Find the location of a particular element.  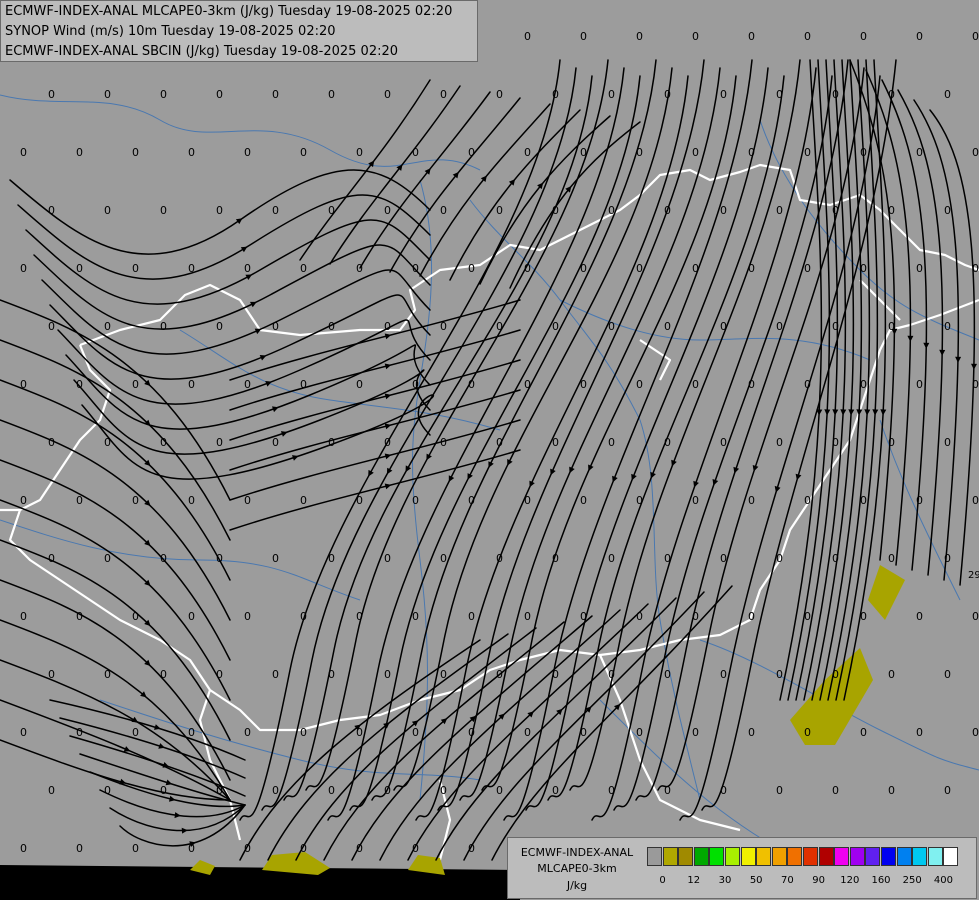

edge-value-label: 29 is located at coordinates (973, 575).